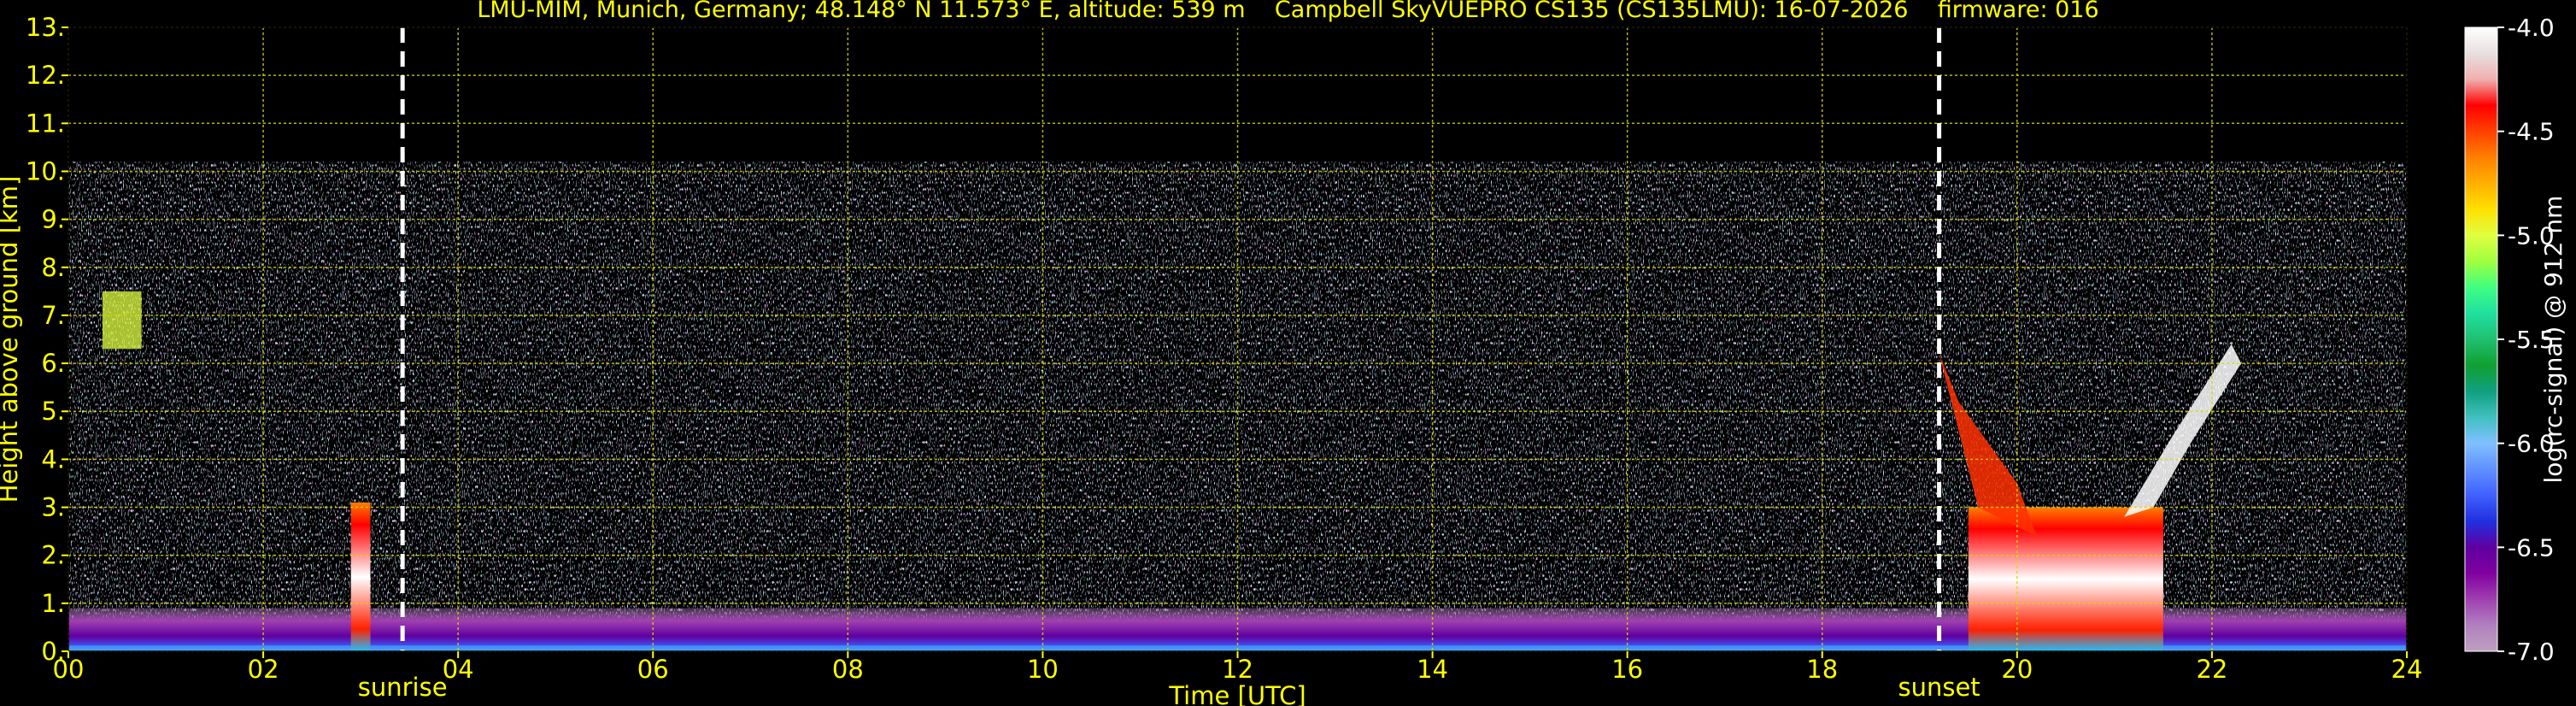  I want to click on x-tick-label: 02, so click(263, 669).